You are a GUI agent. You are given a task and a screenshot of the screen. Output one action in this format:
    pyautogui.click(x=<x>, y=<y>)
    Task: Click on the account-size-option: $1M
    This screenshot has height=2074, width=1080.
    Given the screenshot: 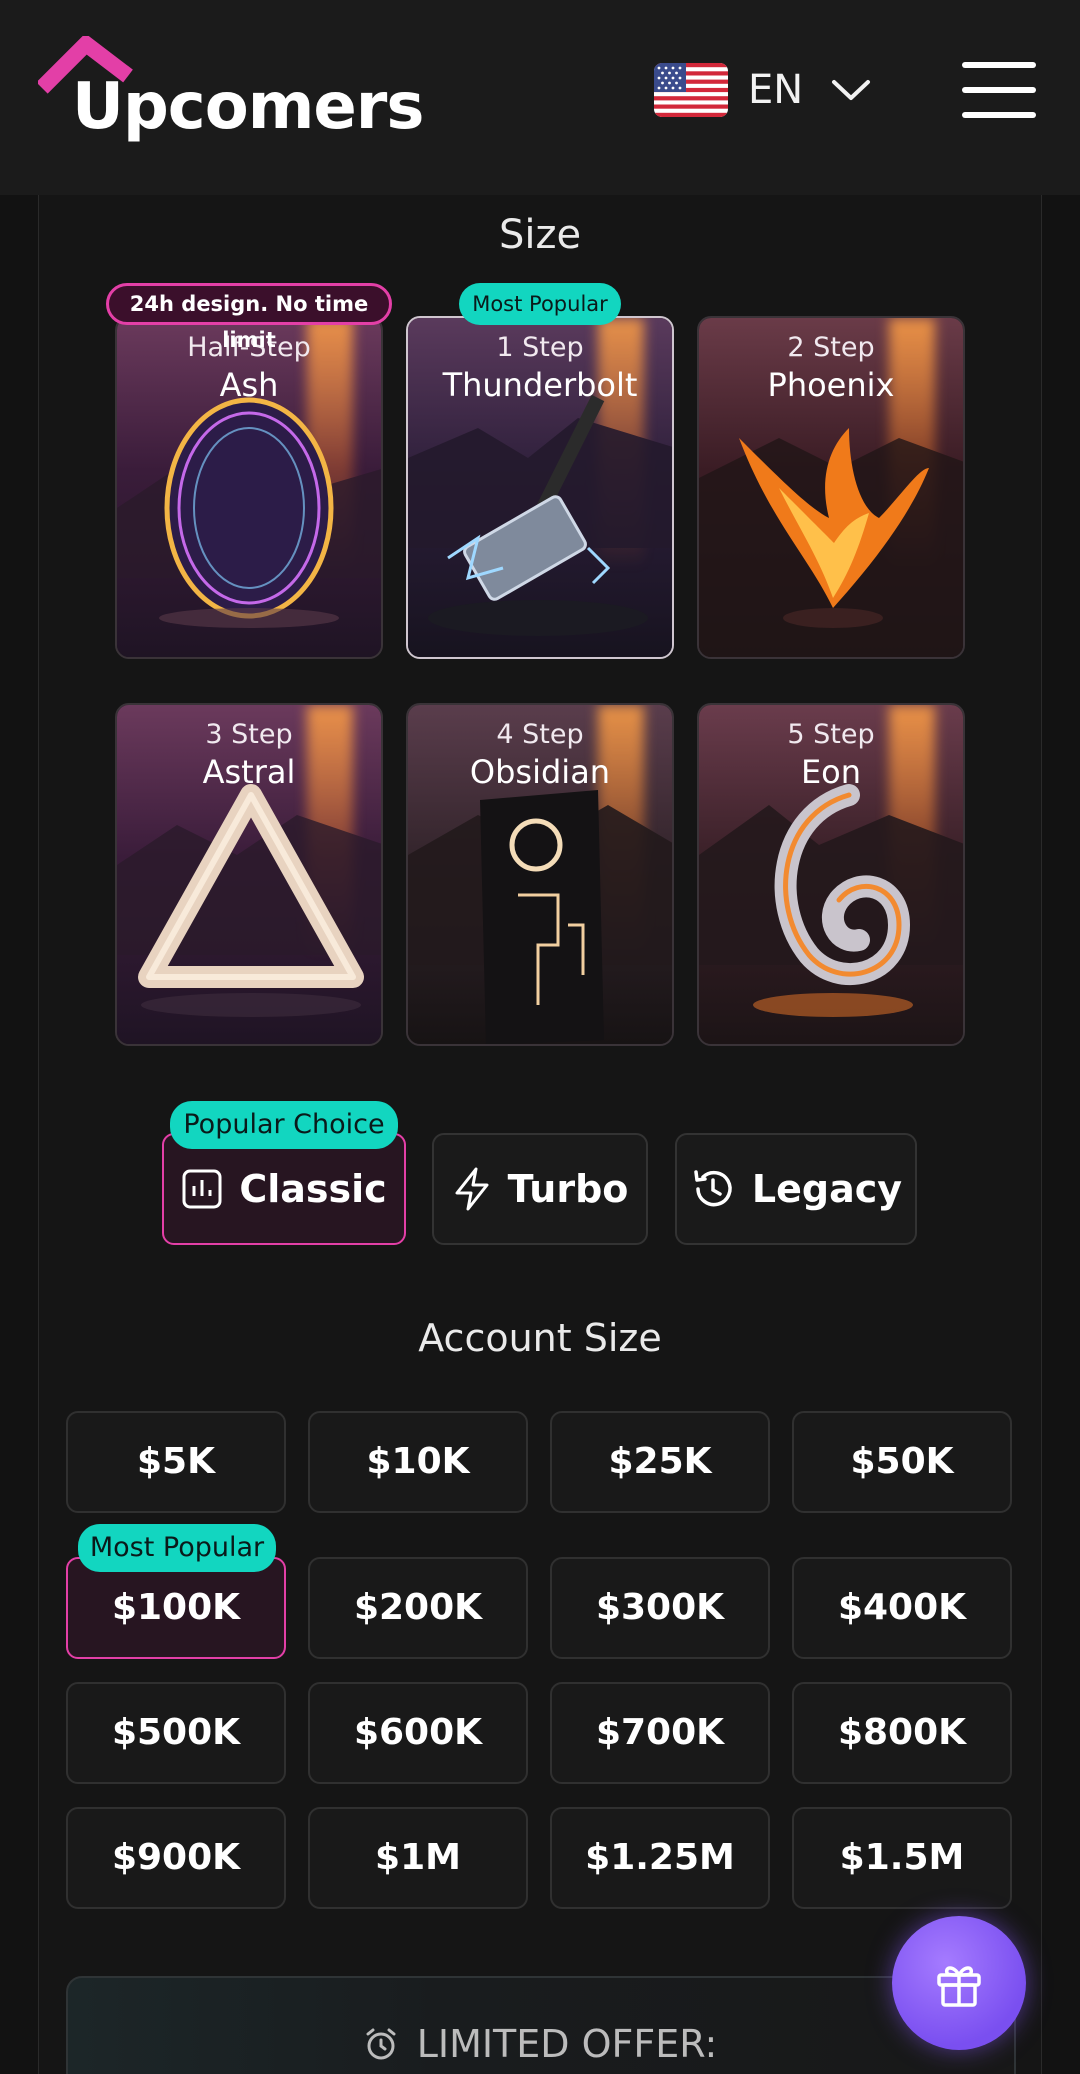 What is the action you would take?
    pyautogui.click(x=418, y=1858)
    